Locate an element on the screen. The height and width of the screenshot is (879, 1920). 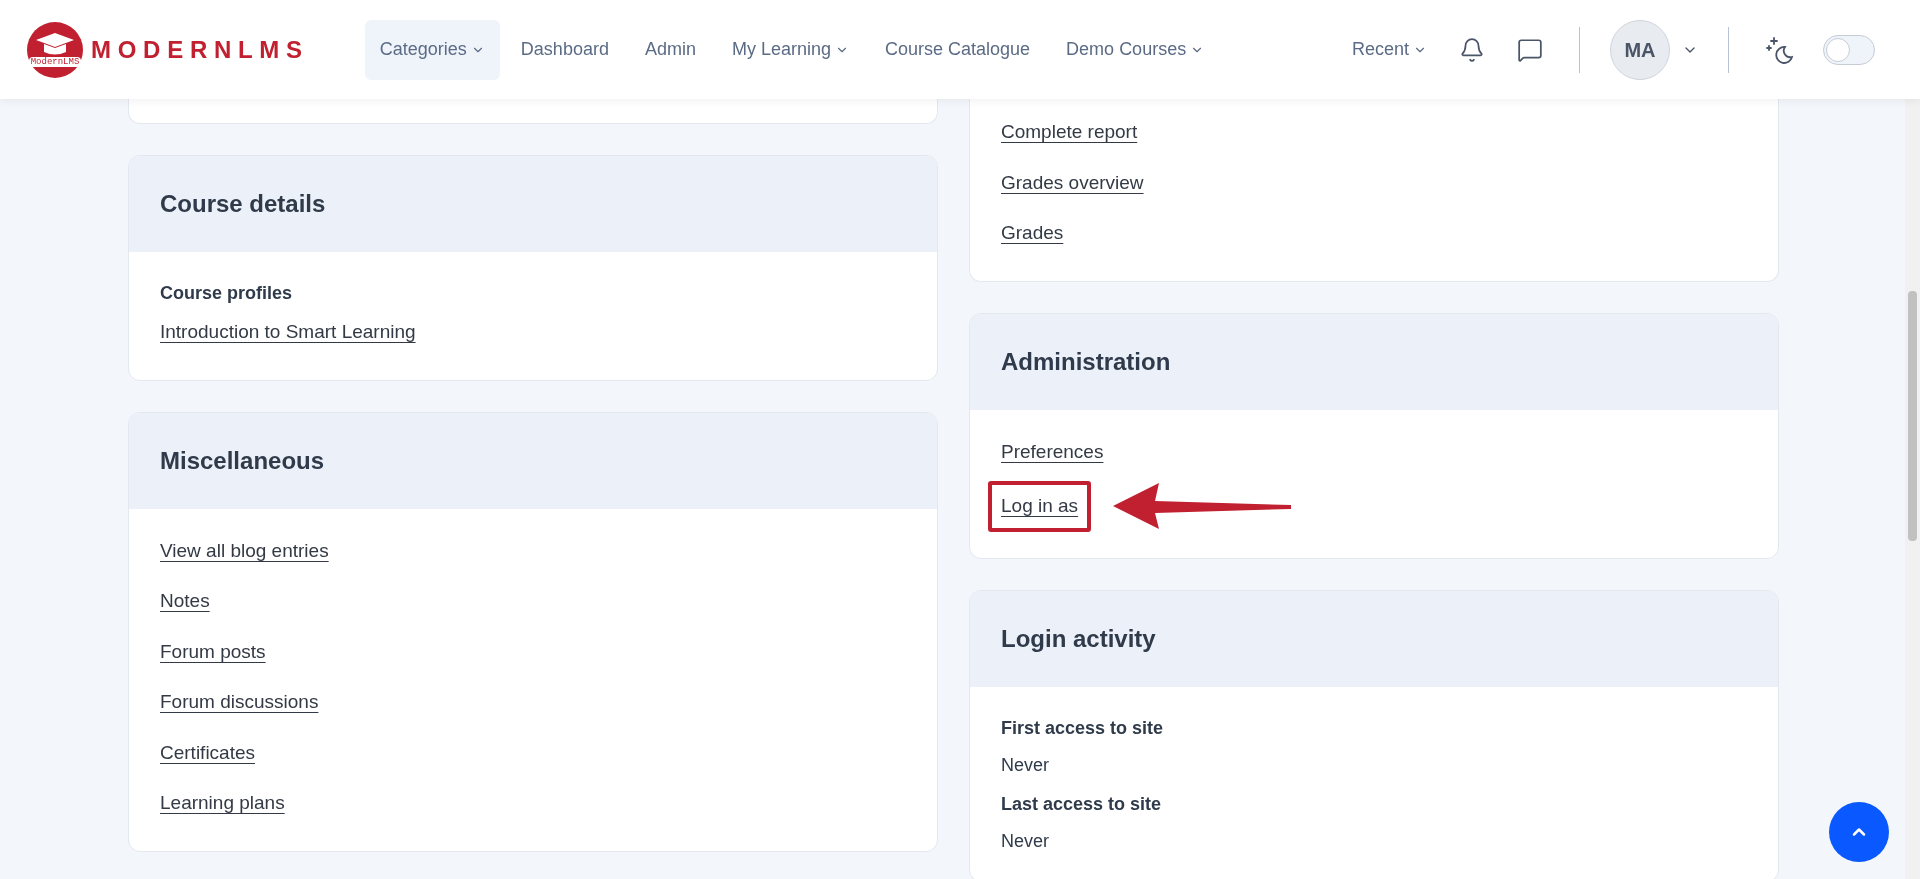
link: Forum posts is located at coordinates (213, 651).